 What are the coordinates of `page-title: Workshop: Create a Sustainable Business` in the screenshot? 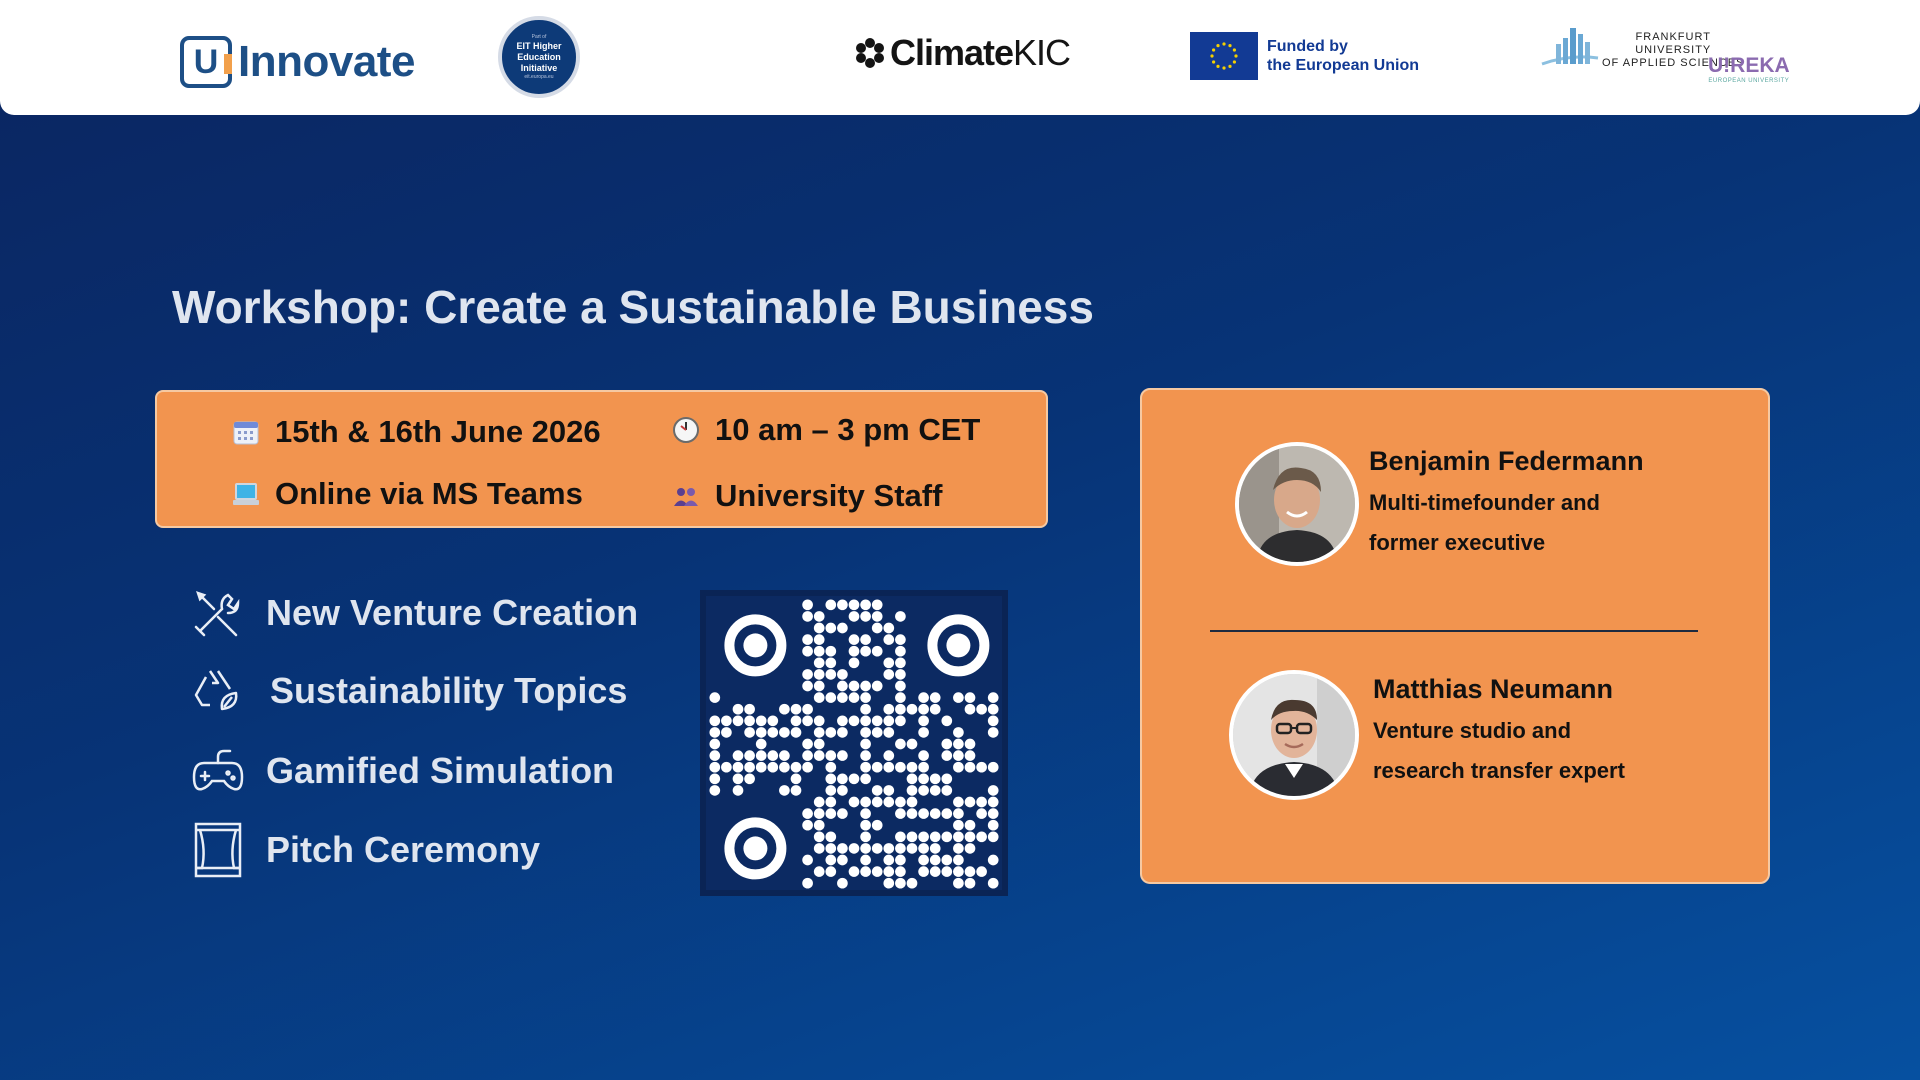 It's located at (633, 307).